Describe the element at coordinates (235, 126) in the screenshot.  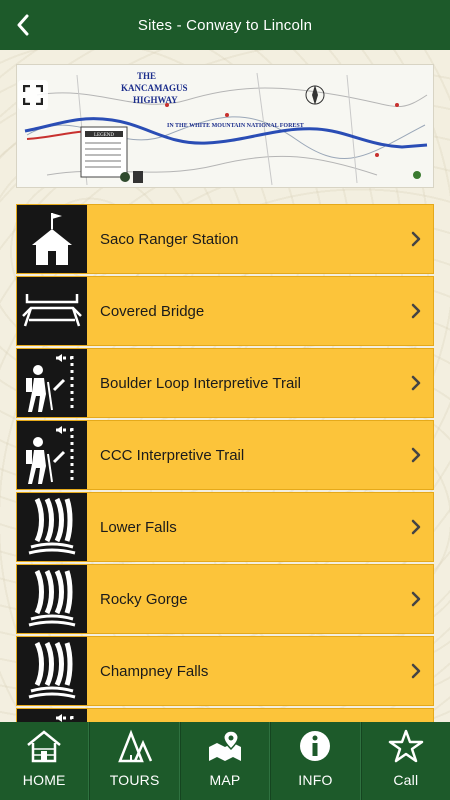
I see `map-subtitle: IN THE WHITE MOUNTAIN NATIONAL FOREST` at that location.